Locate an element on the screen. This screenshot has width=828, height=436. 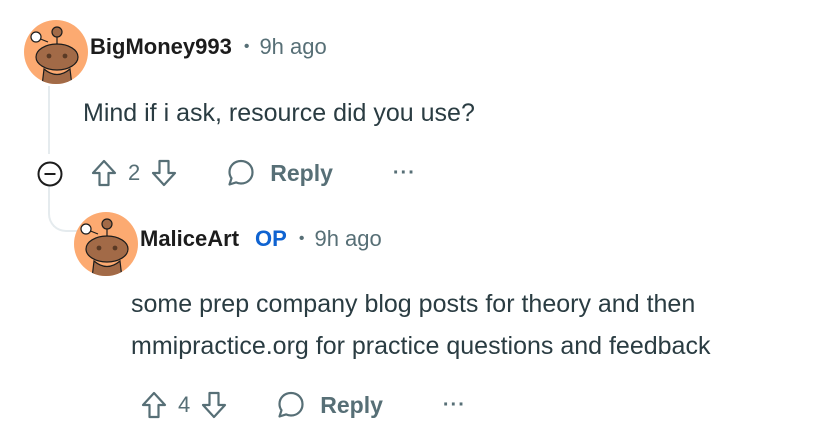
collapse-thread-button is located at coordinates (50, 174).